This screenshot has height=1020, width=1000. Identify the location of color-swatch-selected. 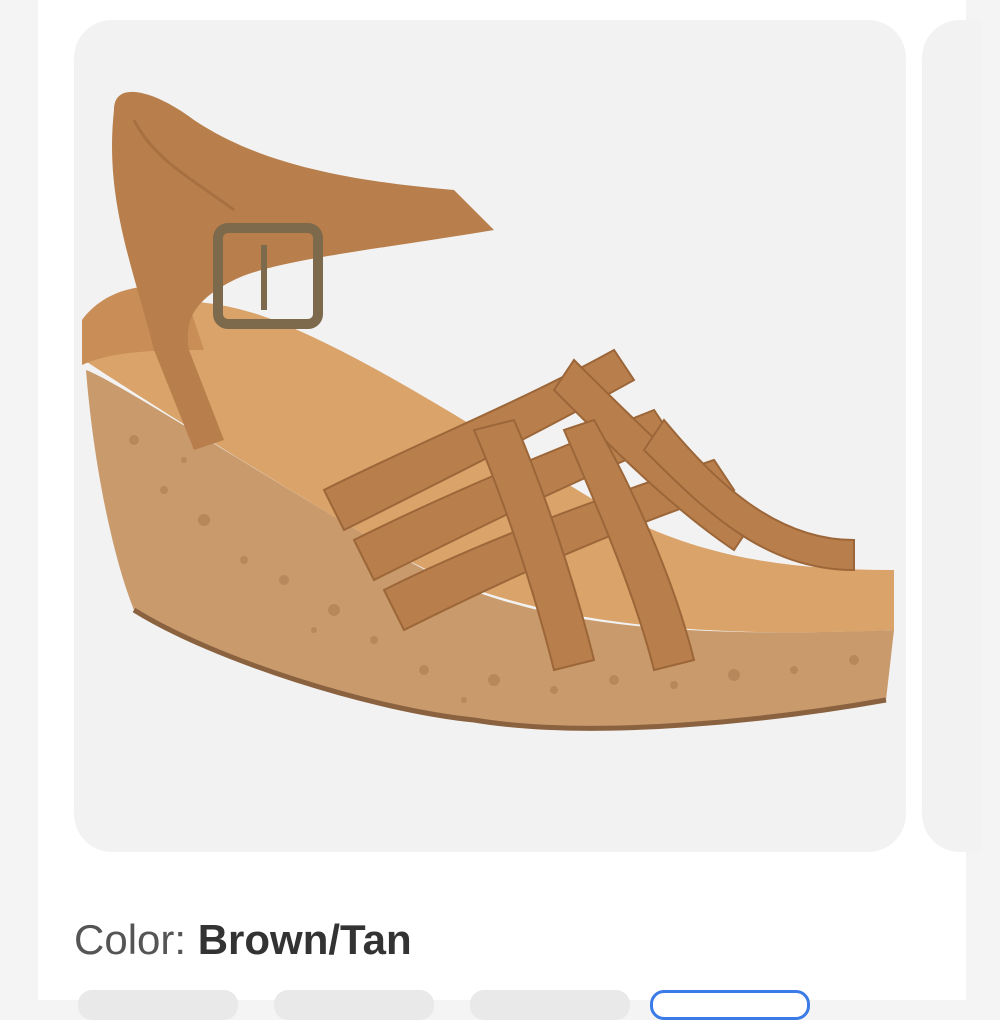
(730, 1005).